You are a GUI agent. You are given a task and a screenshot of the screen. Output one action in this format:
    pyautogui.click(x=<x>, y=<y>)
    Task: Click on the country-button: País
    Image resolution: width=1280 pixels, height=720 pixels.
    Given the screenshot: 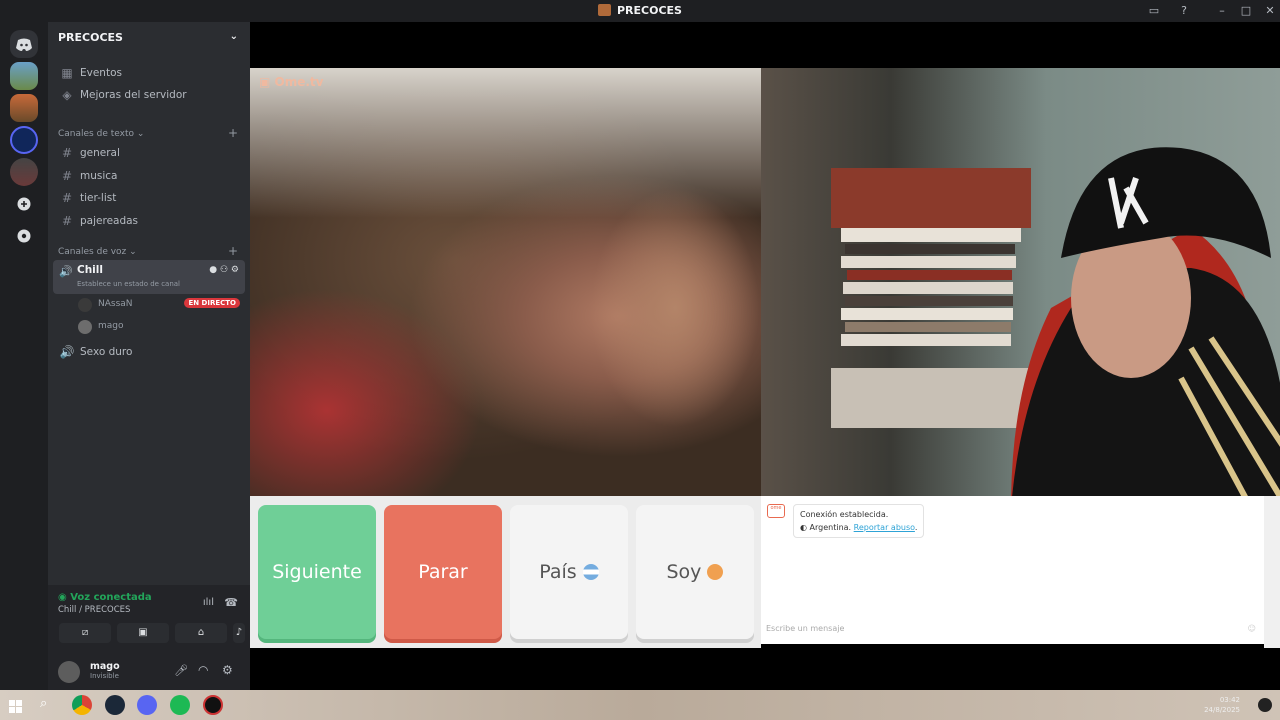 What is the action you would take?
    pyautogui.click(x=569, y=572)
    